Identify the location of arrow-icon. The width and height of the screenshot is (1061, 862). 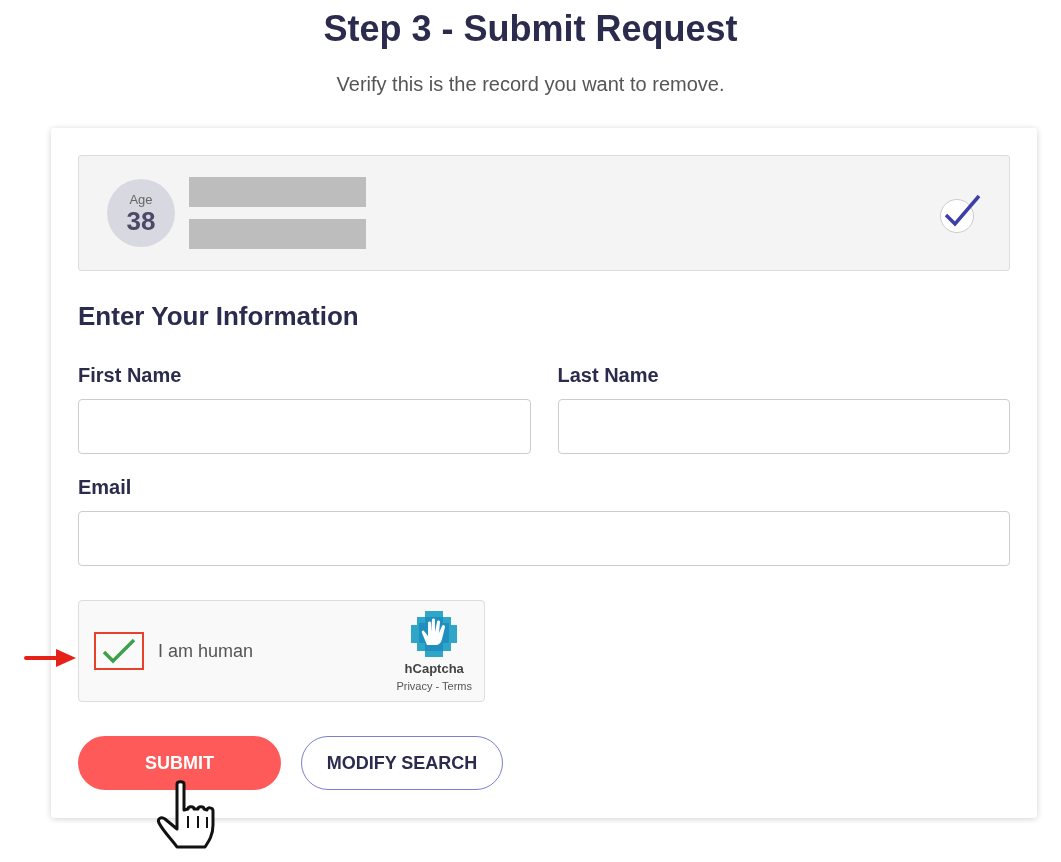
(50, 658).